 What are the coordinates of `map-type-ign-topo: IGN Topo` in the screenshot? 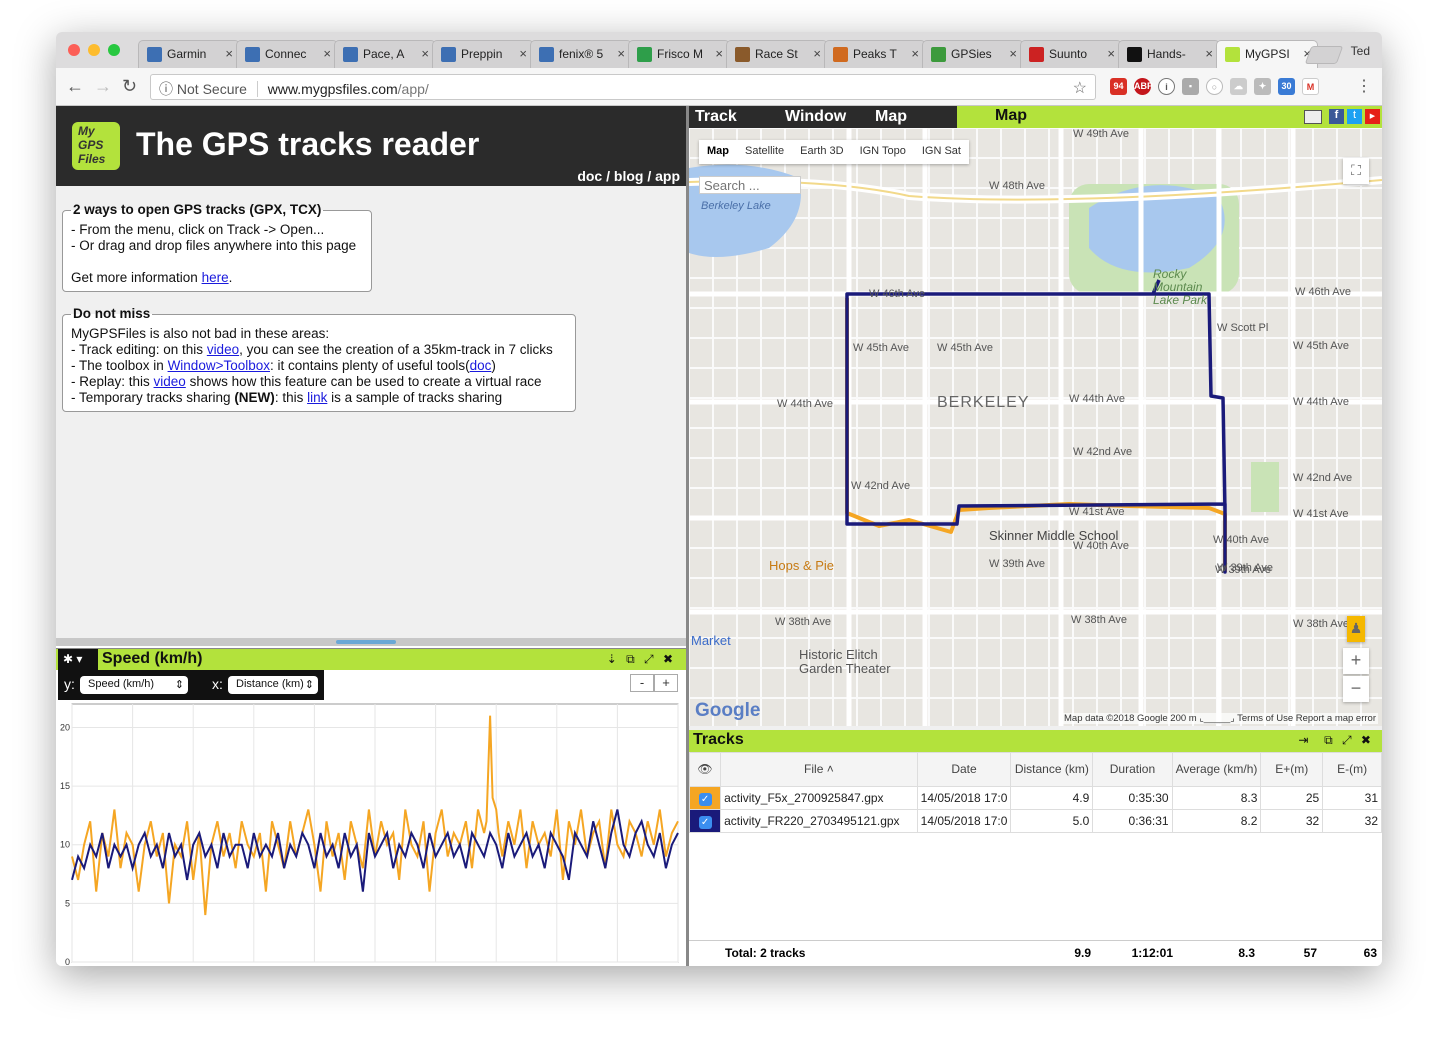 It's located at (883, 152).